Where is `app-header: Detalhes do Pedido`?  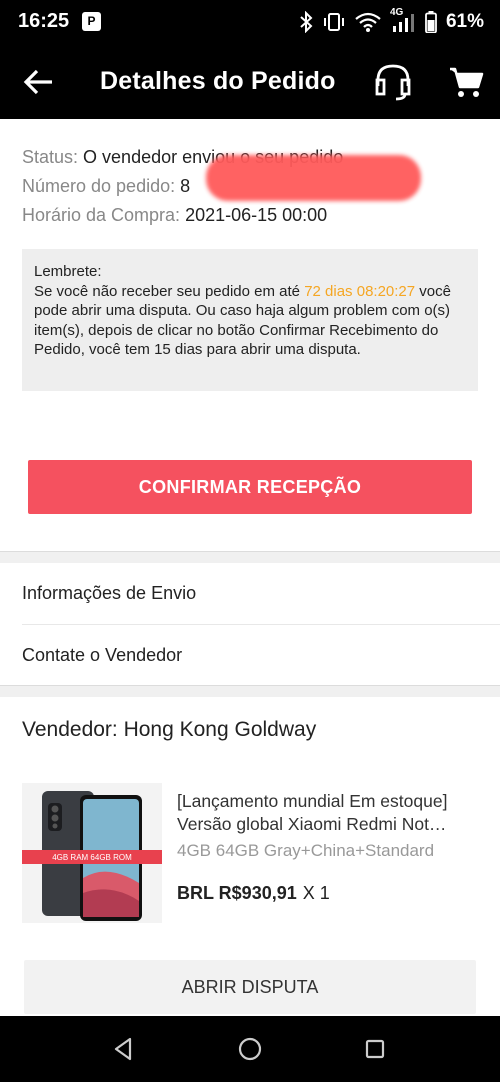 app-header: Detalhes do Pedido is located at coordinates (250, 81).